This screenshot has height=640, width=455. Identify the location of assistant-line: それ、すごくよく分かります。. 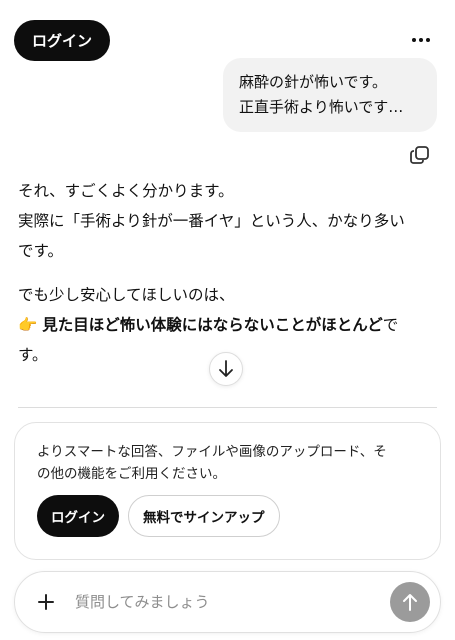
(126, 191).